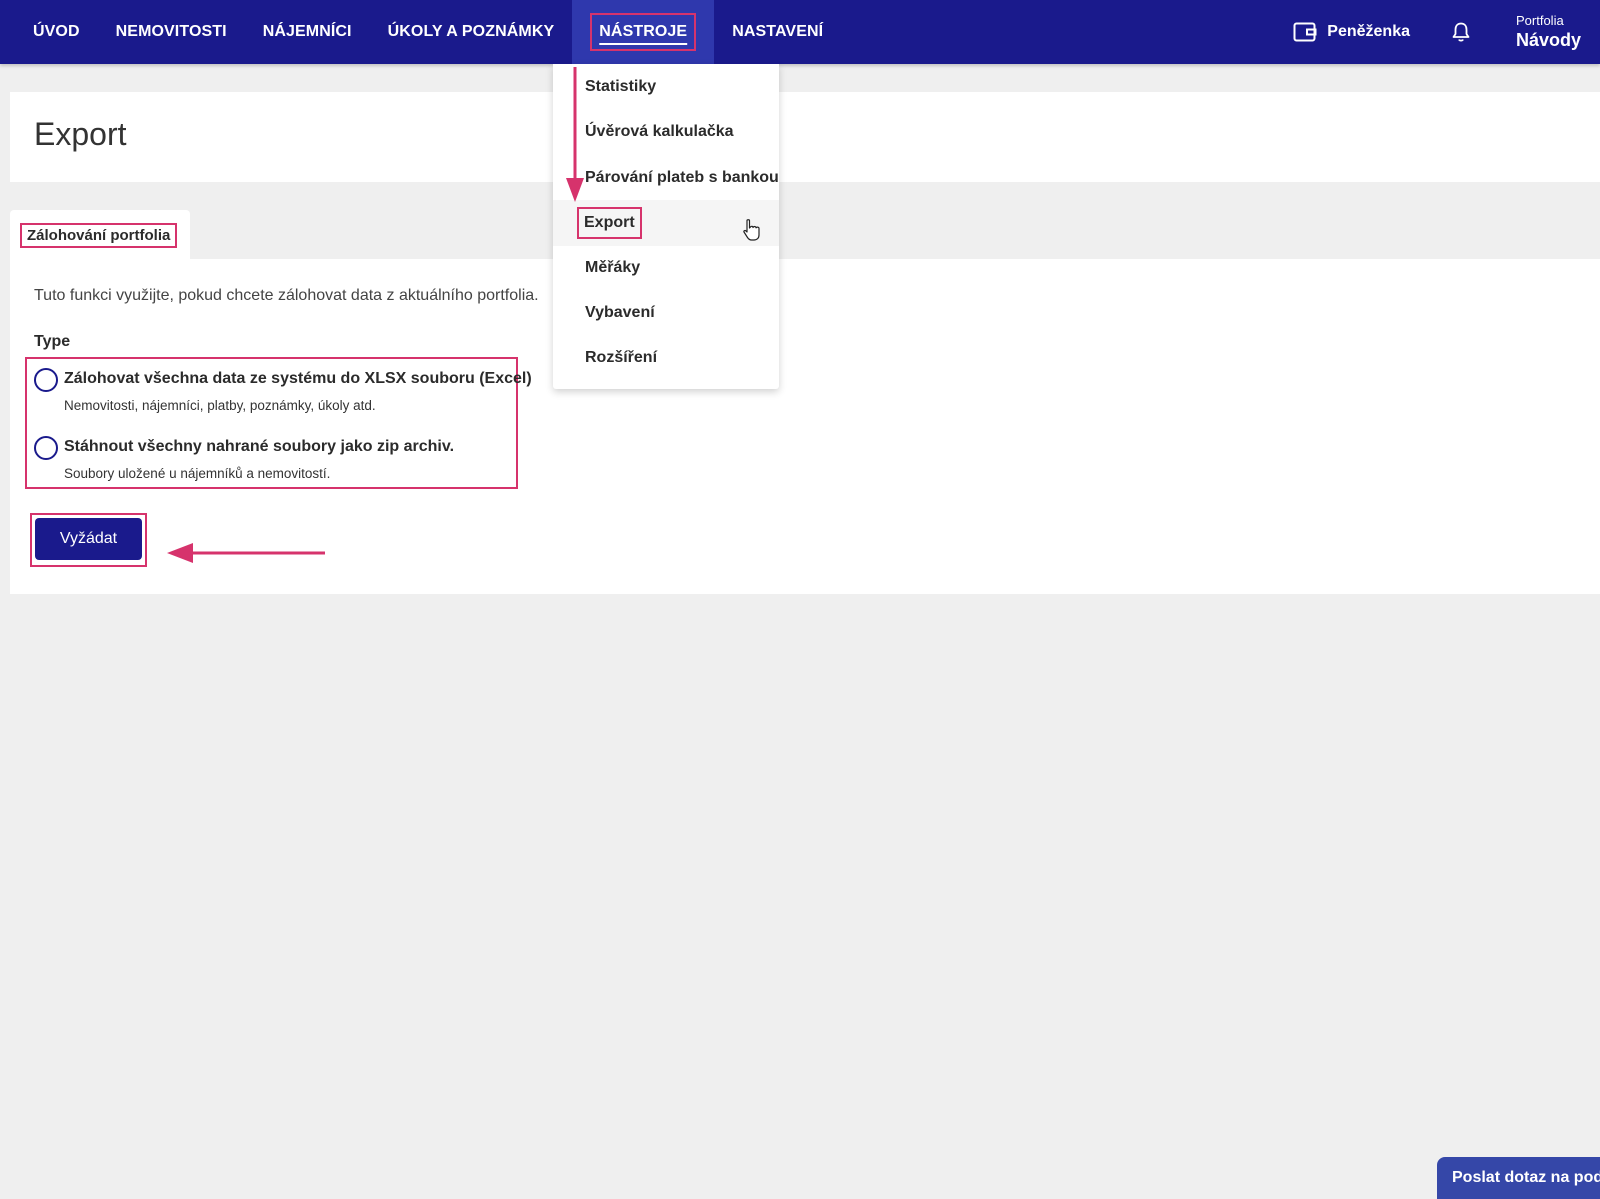 This screenshot has width=1600, height=1199. I want to click on support-button: Poslat dotaz na podporu, so click(1518, 1178).